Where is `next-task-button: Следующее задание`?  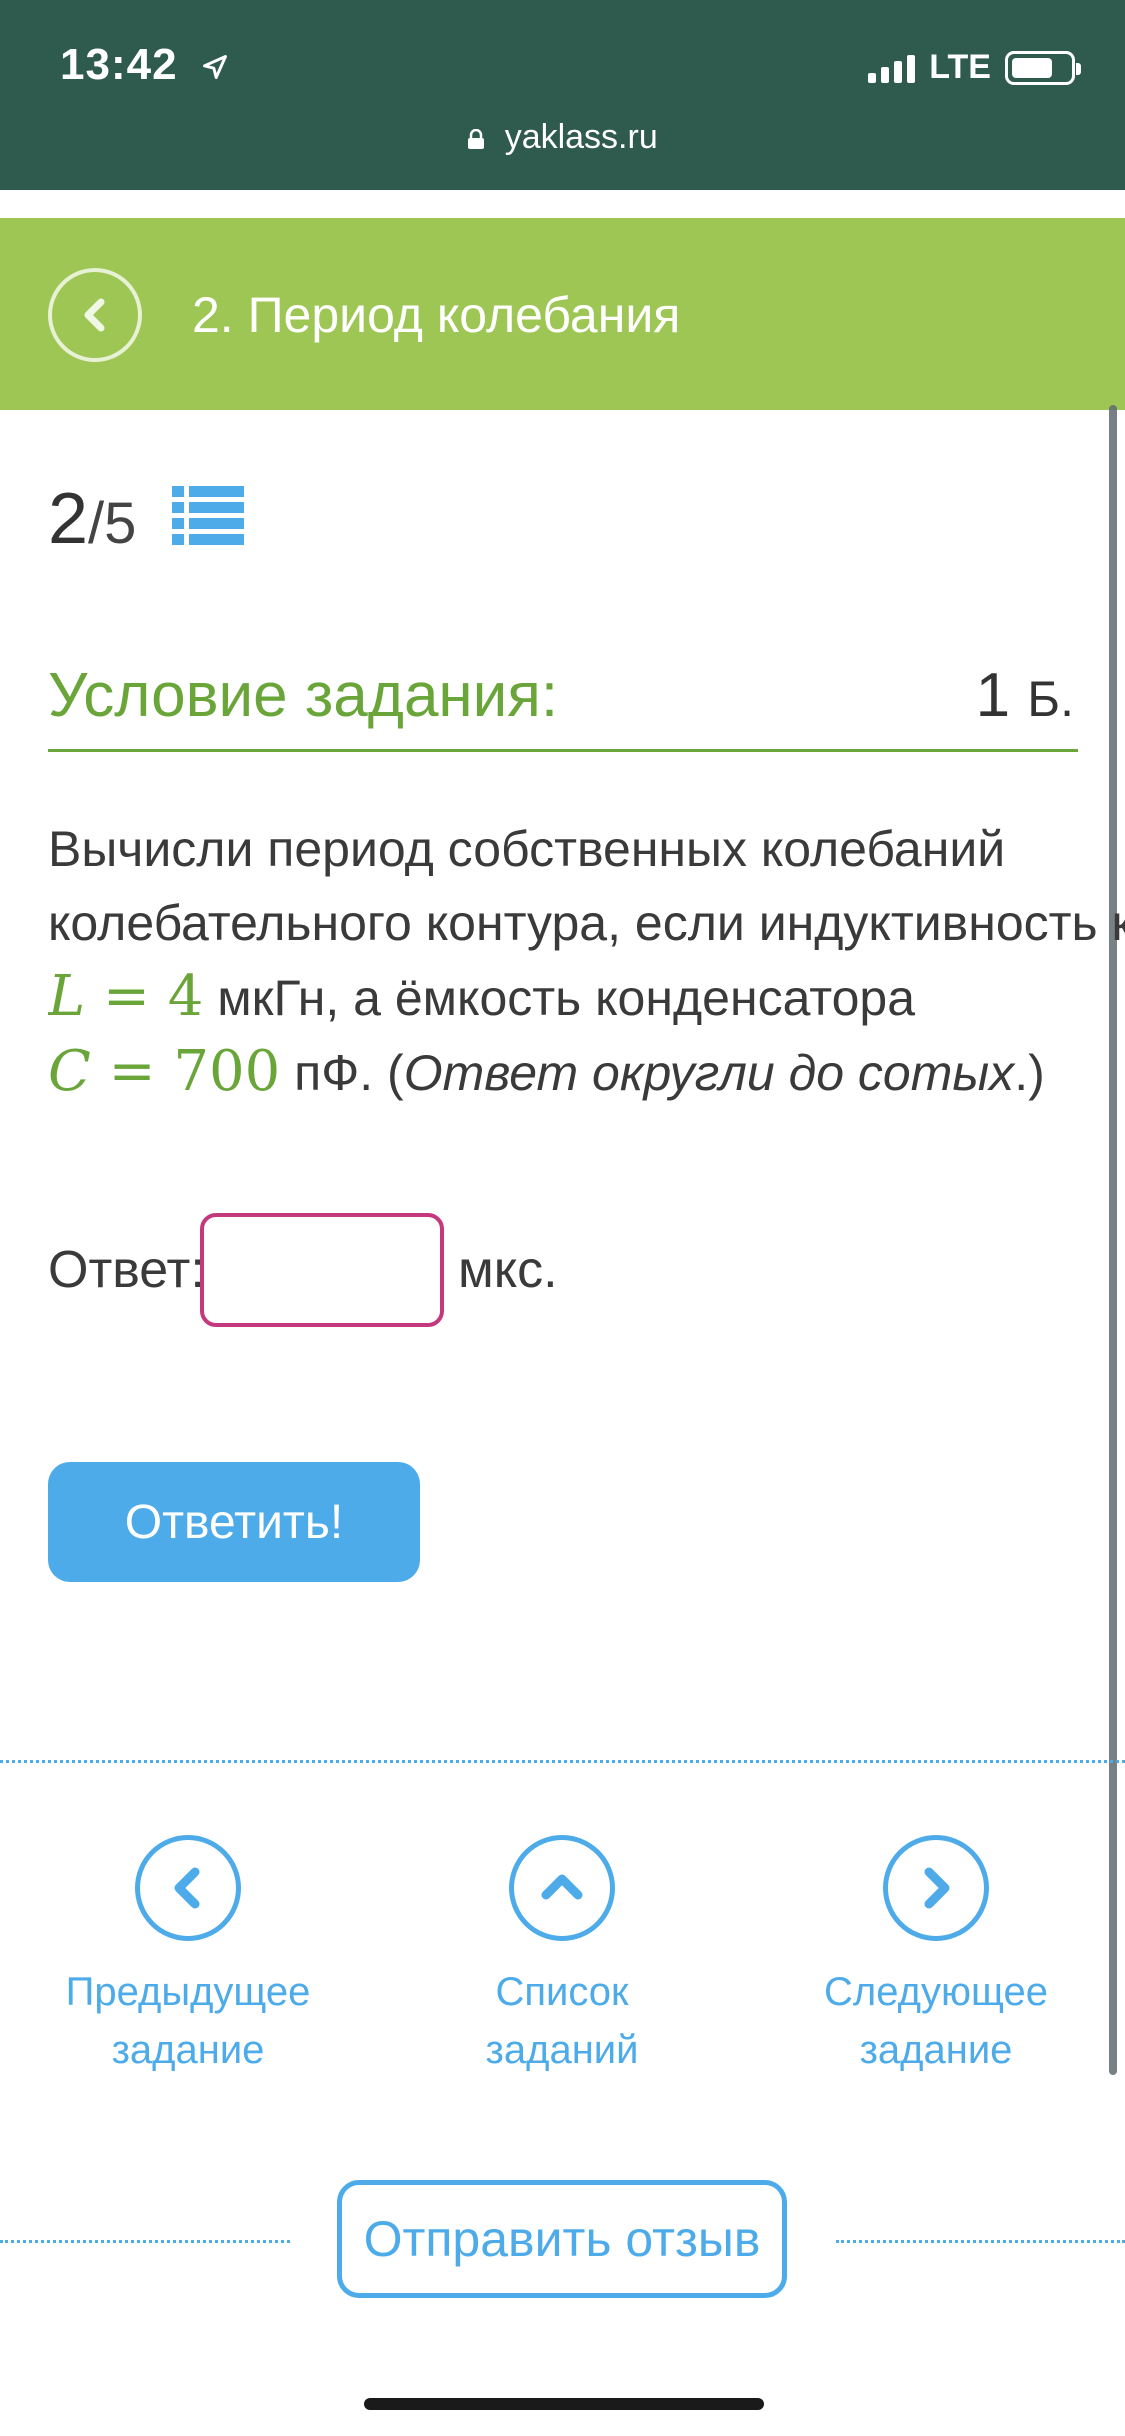
next-task-button: Следующее задание is located at coordinates (936, 1957).